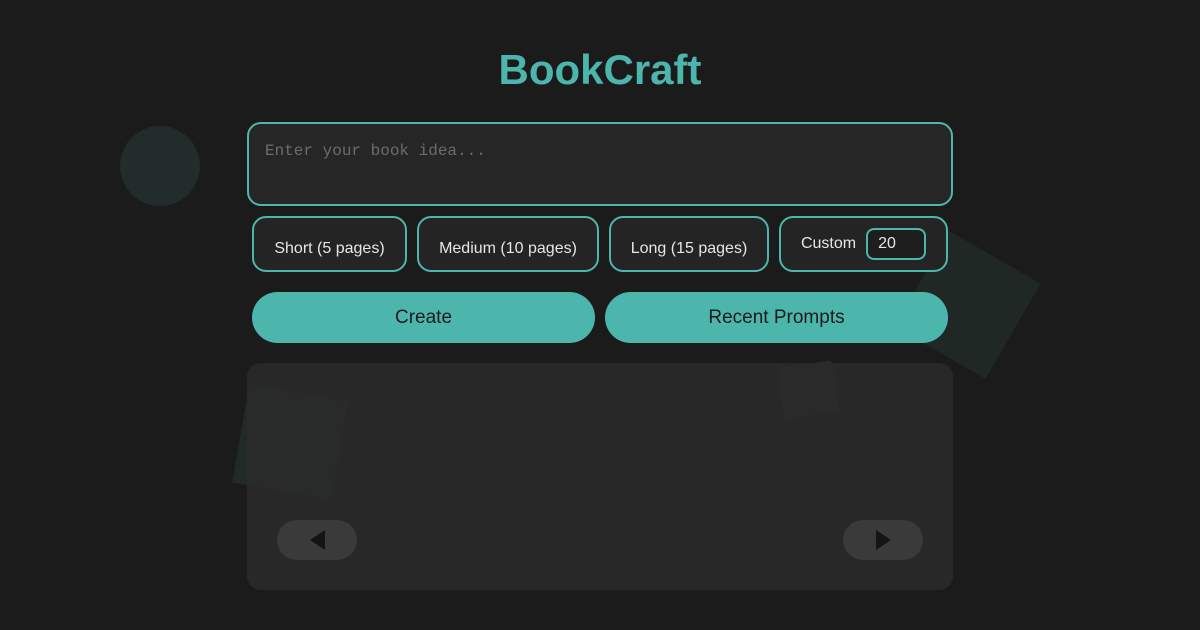  I want to click on book-idea-input, so click(600, 164).